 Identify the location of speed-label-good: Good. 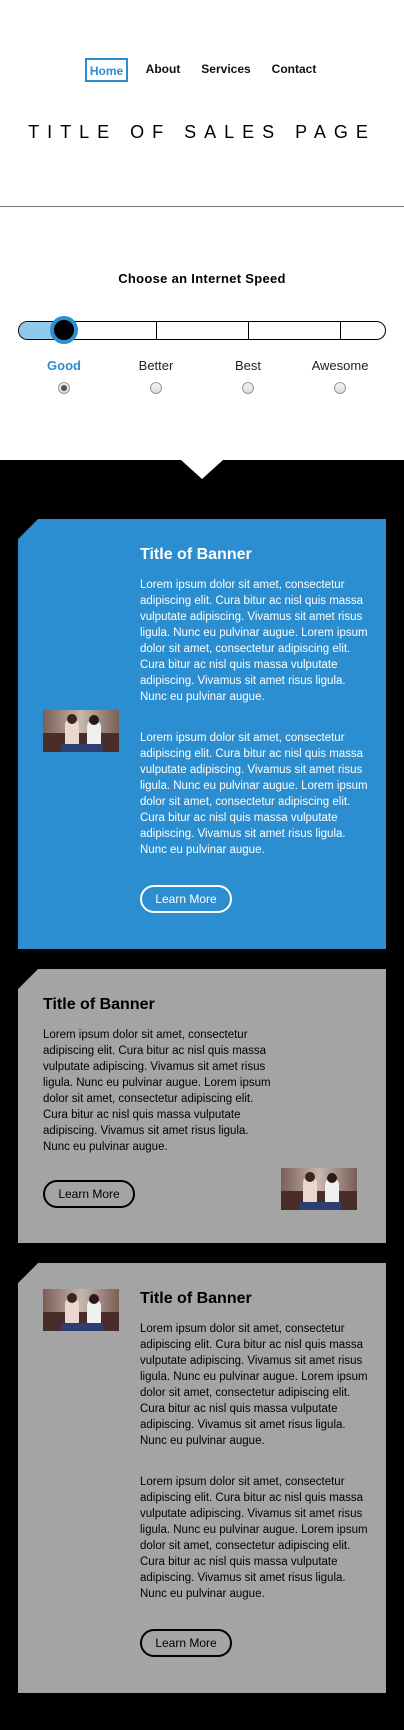
(64, 365).